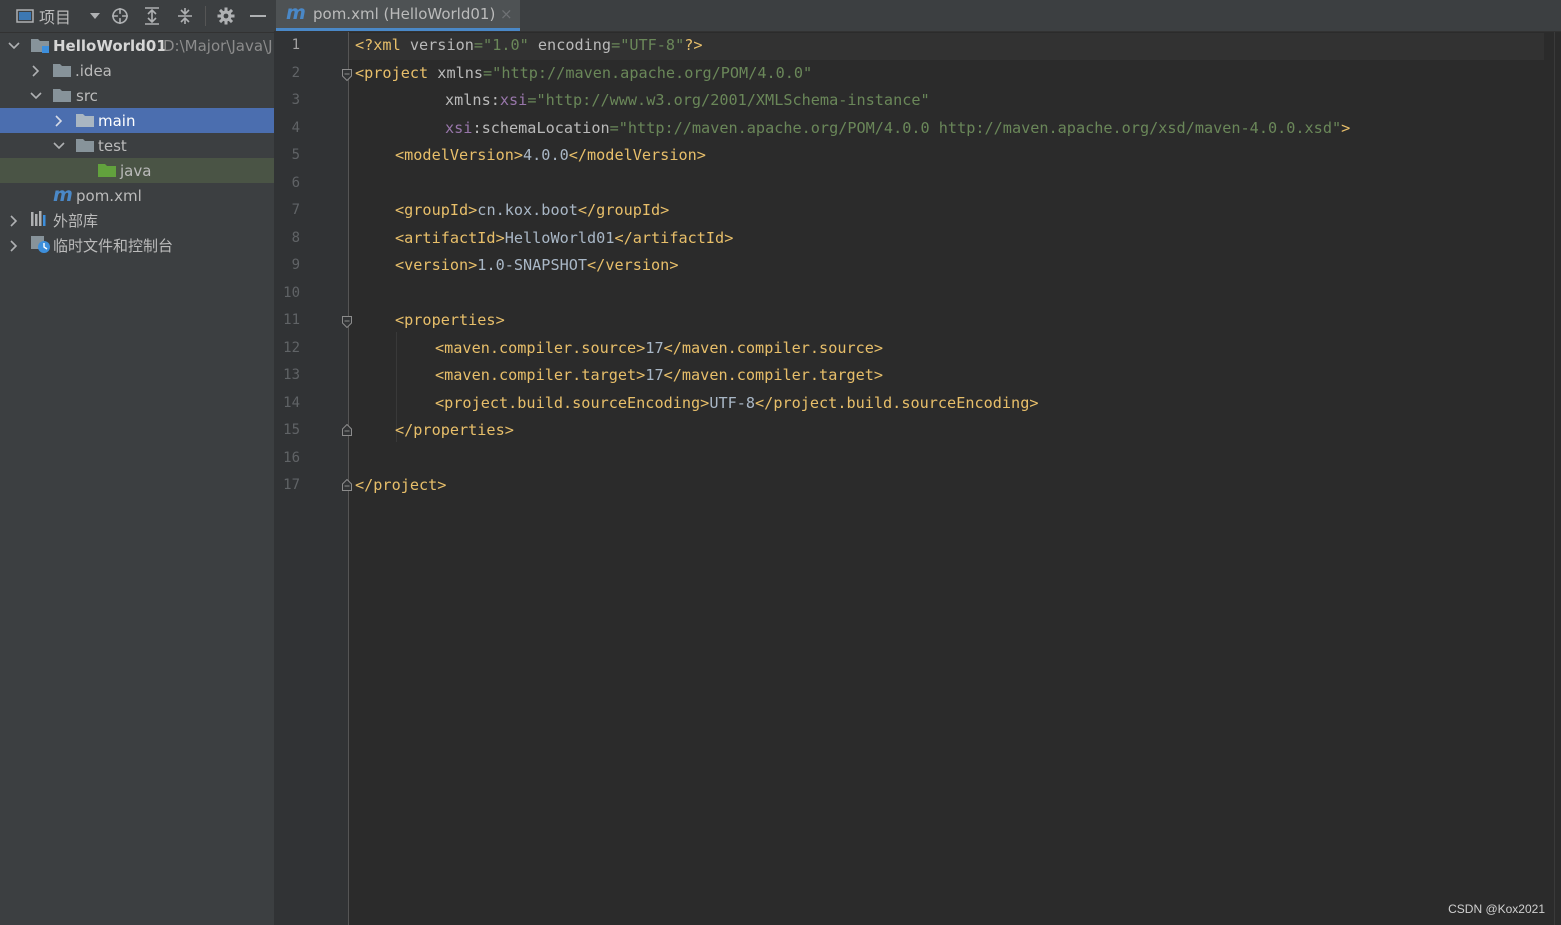 The image size is (1561, 925). I want to click on token: >, so click(1346, 128).